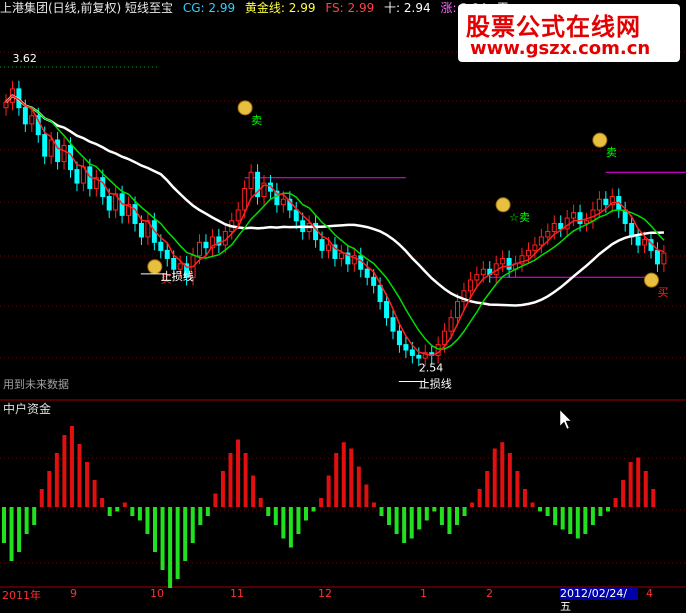 This screenshot has width=686, height=613. I want to click on x-axis-label: 2, so click(489, 593).